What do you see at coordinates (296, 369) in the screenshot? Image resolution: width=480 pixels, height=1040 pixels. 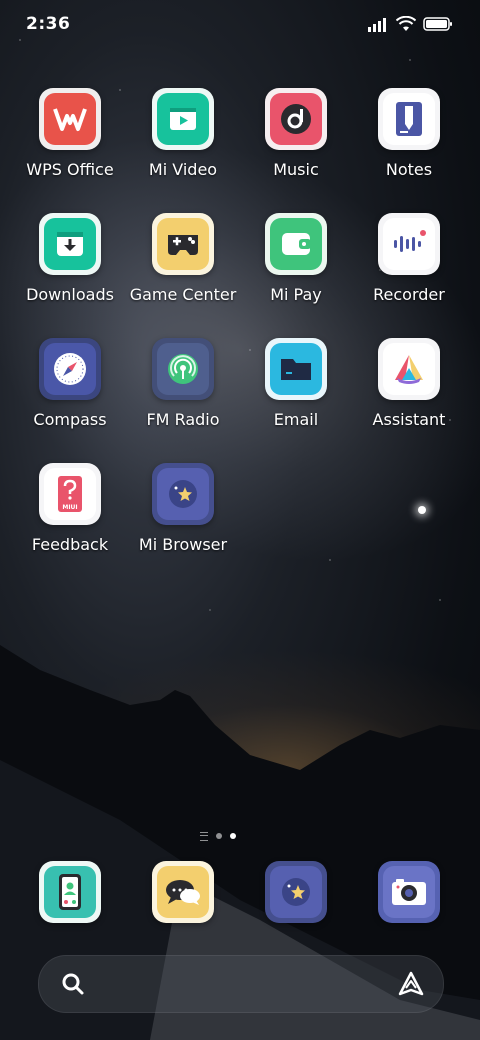 I see `email-icon` at bounding box center [296, 369].